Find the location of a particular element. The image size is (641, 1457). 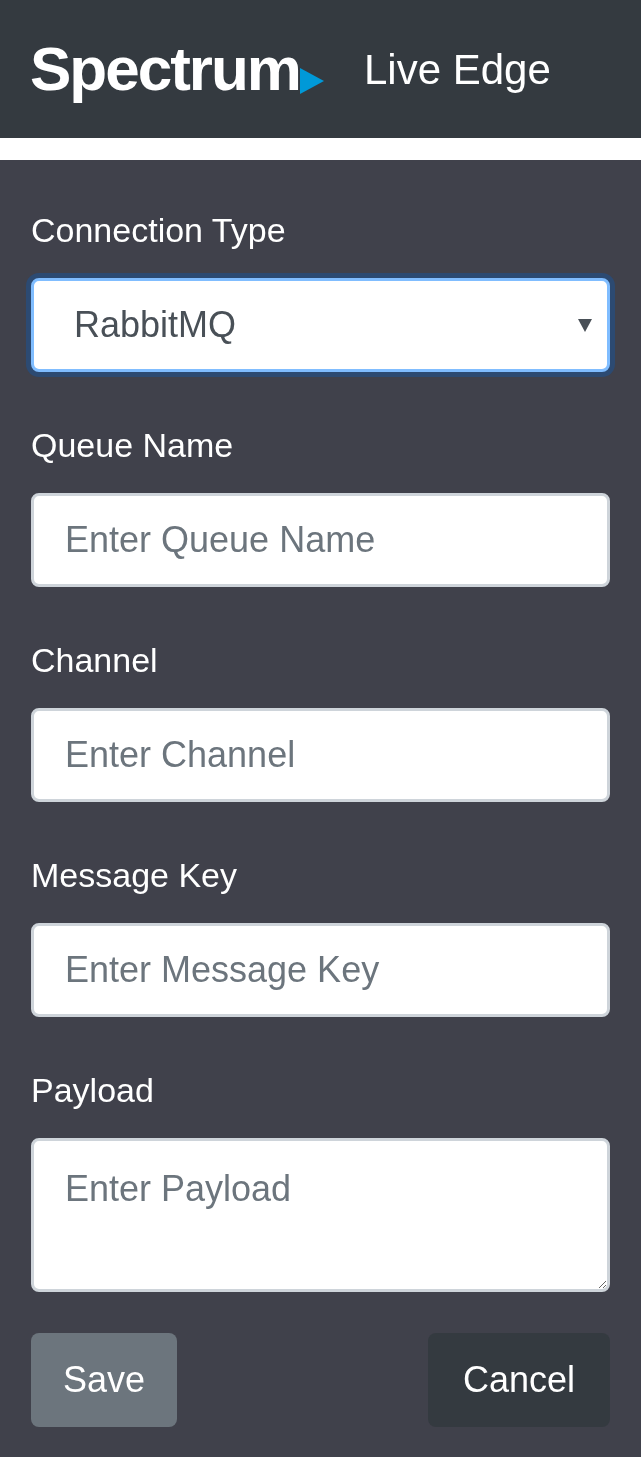

field-label: Channel is located at coordinates (95, 660).